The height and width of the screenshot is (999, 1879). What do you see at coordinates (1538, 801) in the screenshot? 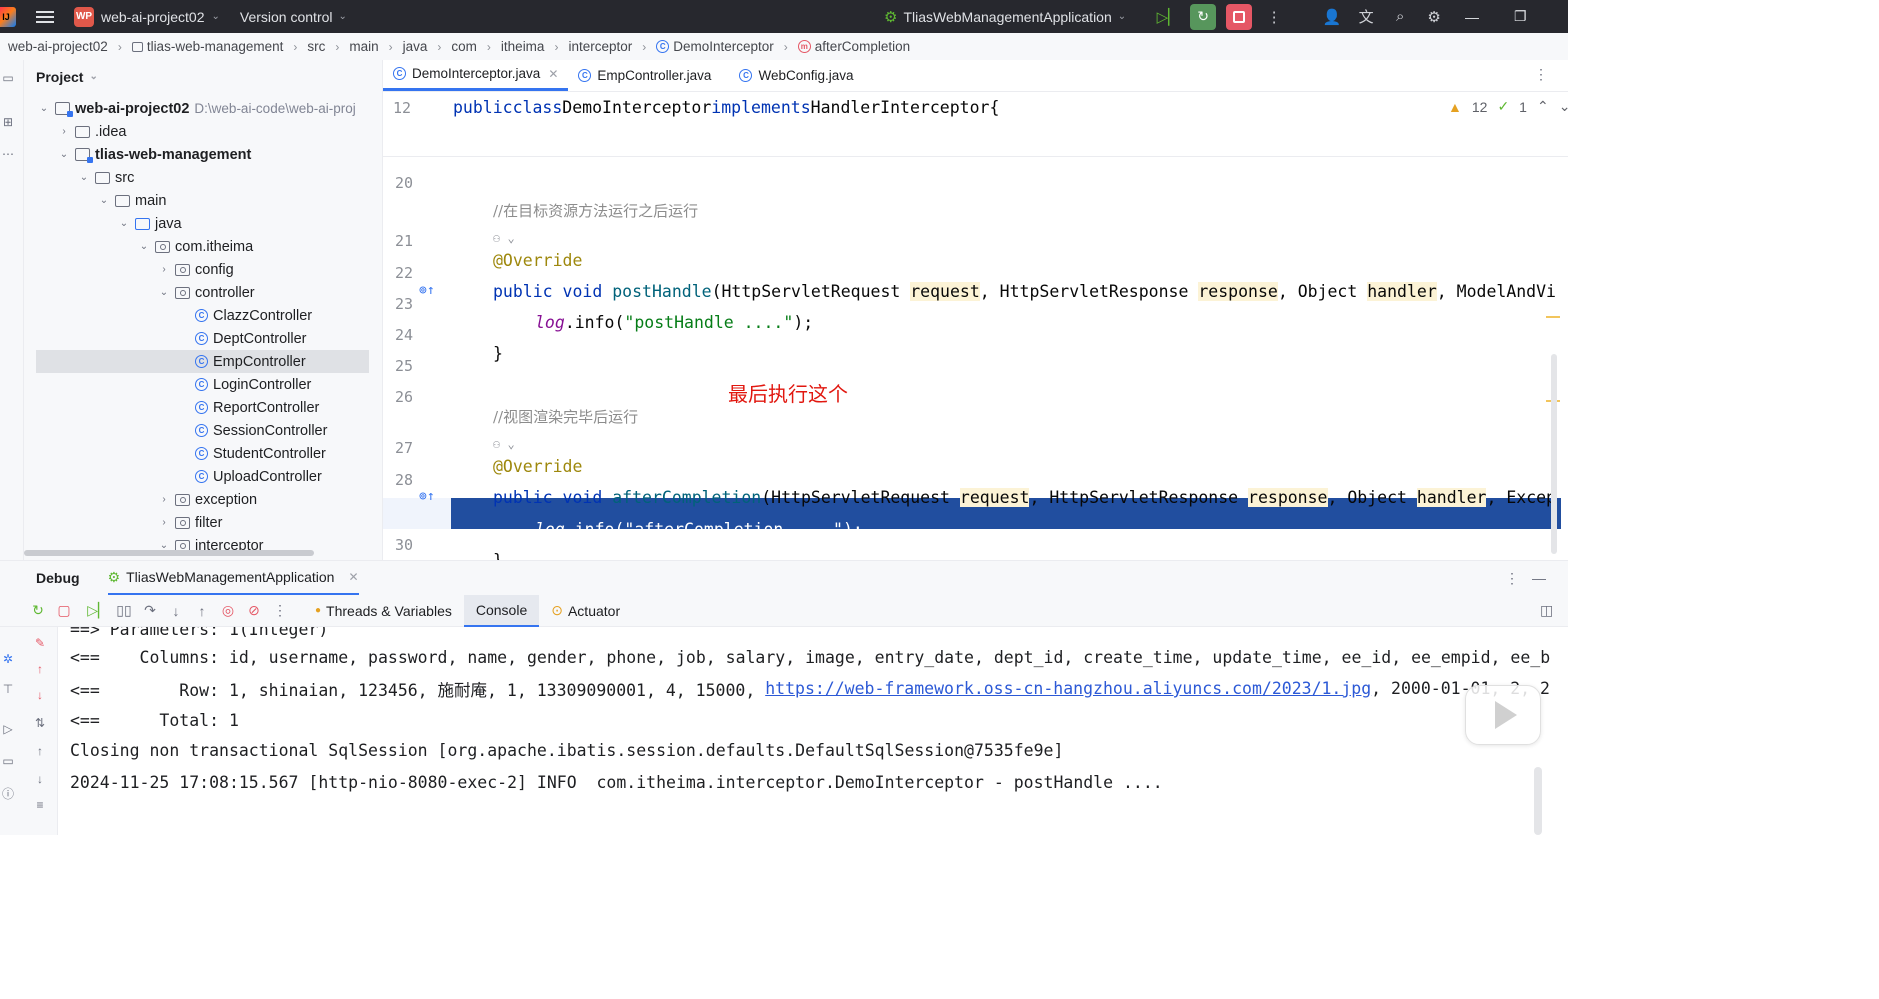
I see `console-scrollbar` at bounding box center [1538, 801].